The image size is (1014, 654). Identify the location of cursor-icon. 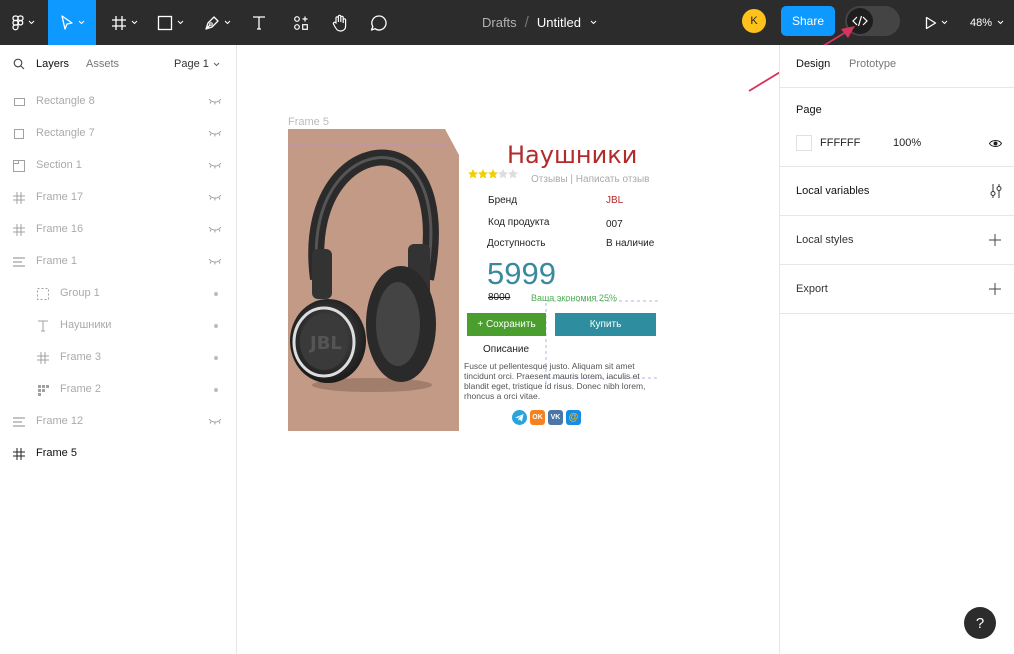
(66, 22).